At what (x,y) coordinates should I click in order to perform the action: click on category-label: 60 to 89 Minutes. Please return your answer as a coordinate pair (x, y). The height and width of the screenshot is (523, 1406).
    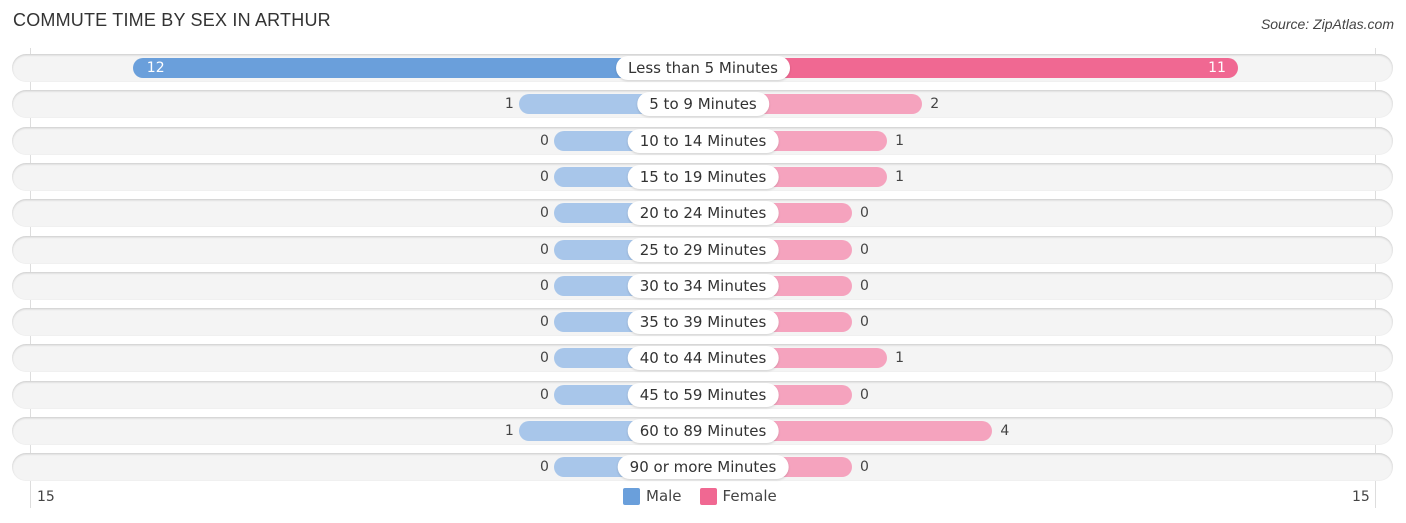
    Looking at the image, I should click on (703, 431).